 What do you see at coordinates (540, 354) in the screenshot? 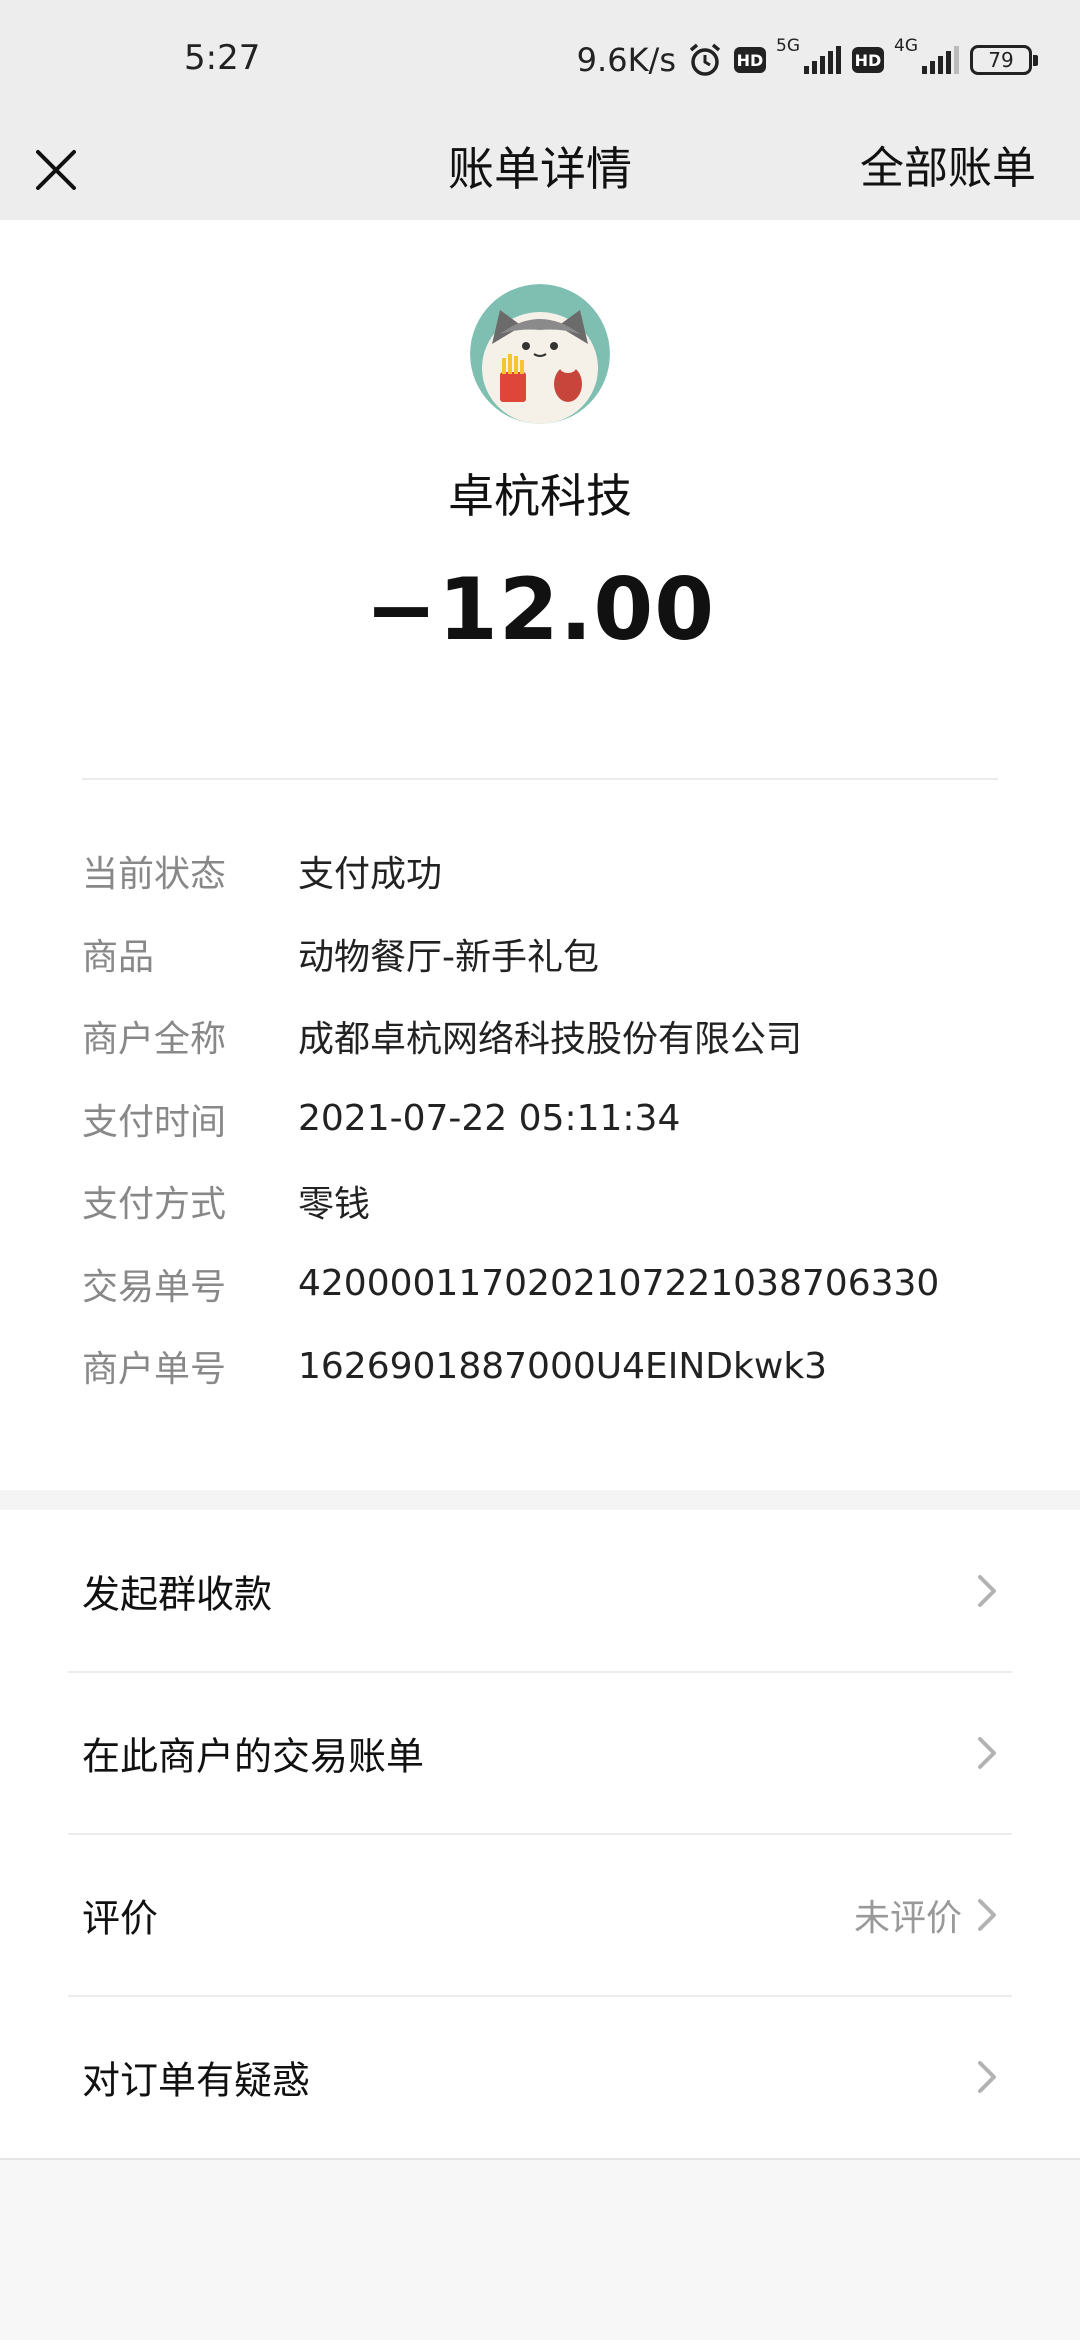
I see `merchant-avatar` at bounding box center [540, 354].